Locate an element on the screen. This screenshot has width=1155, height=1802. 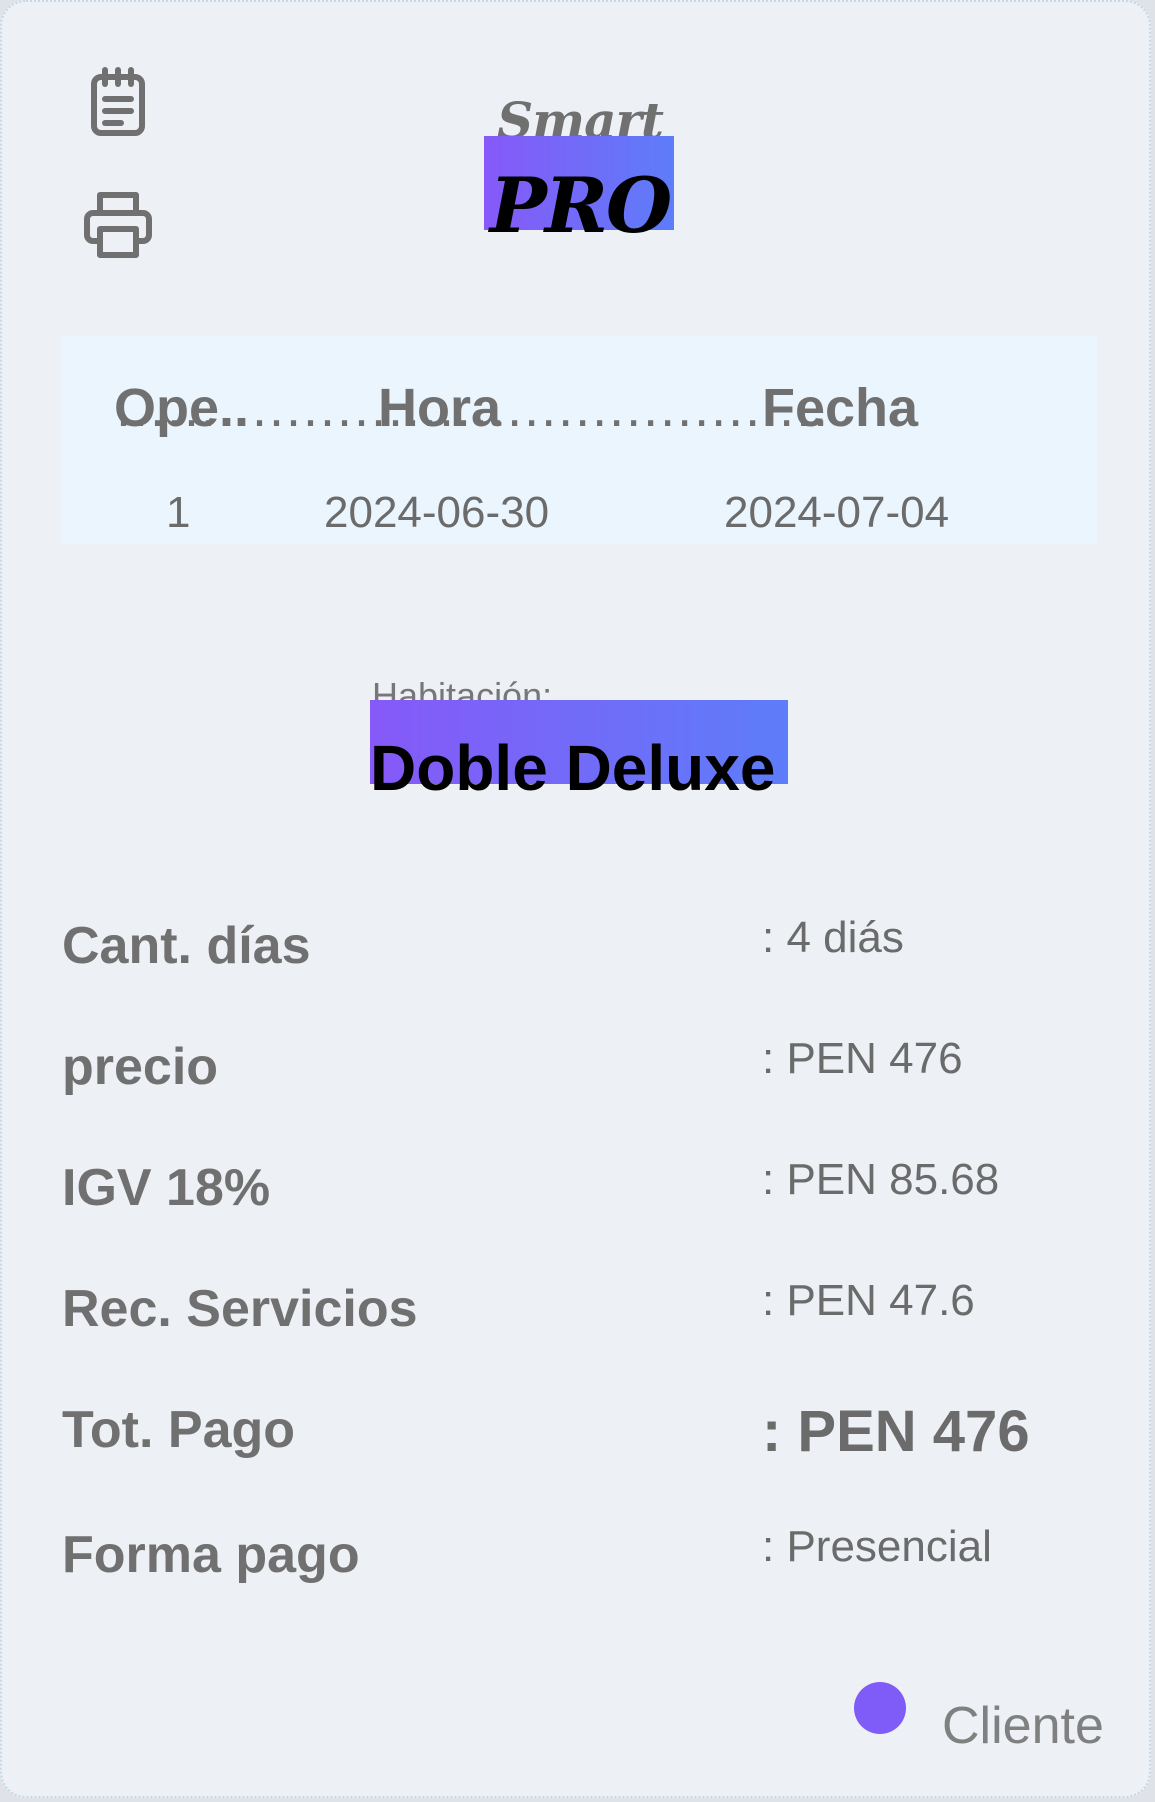
detail-row-igv: IGV 18% : PEN 85.68 is located at coordinates (582, 1191).